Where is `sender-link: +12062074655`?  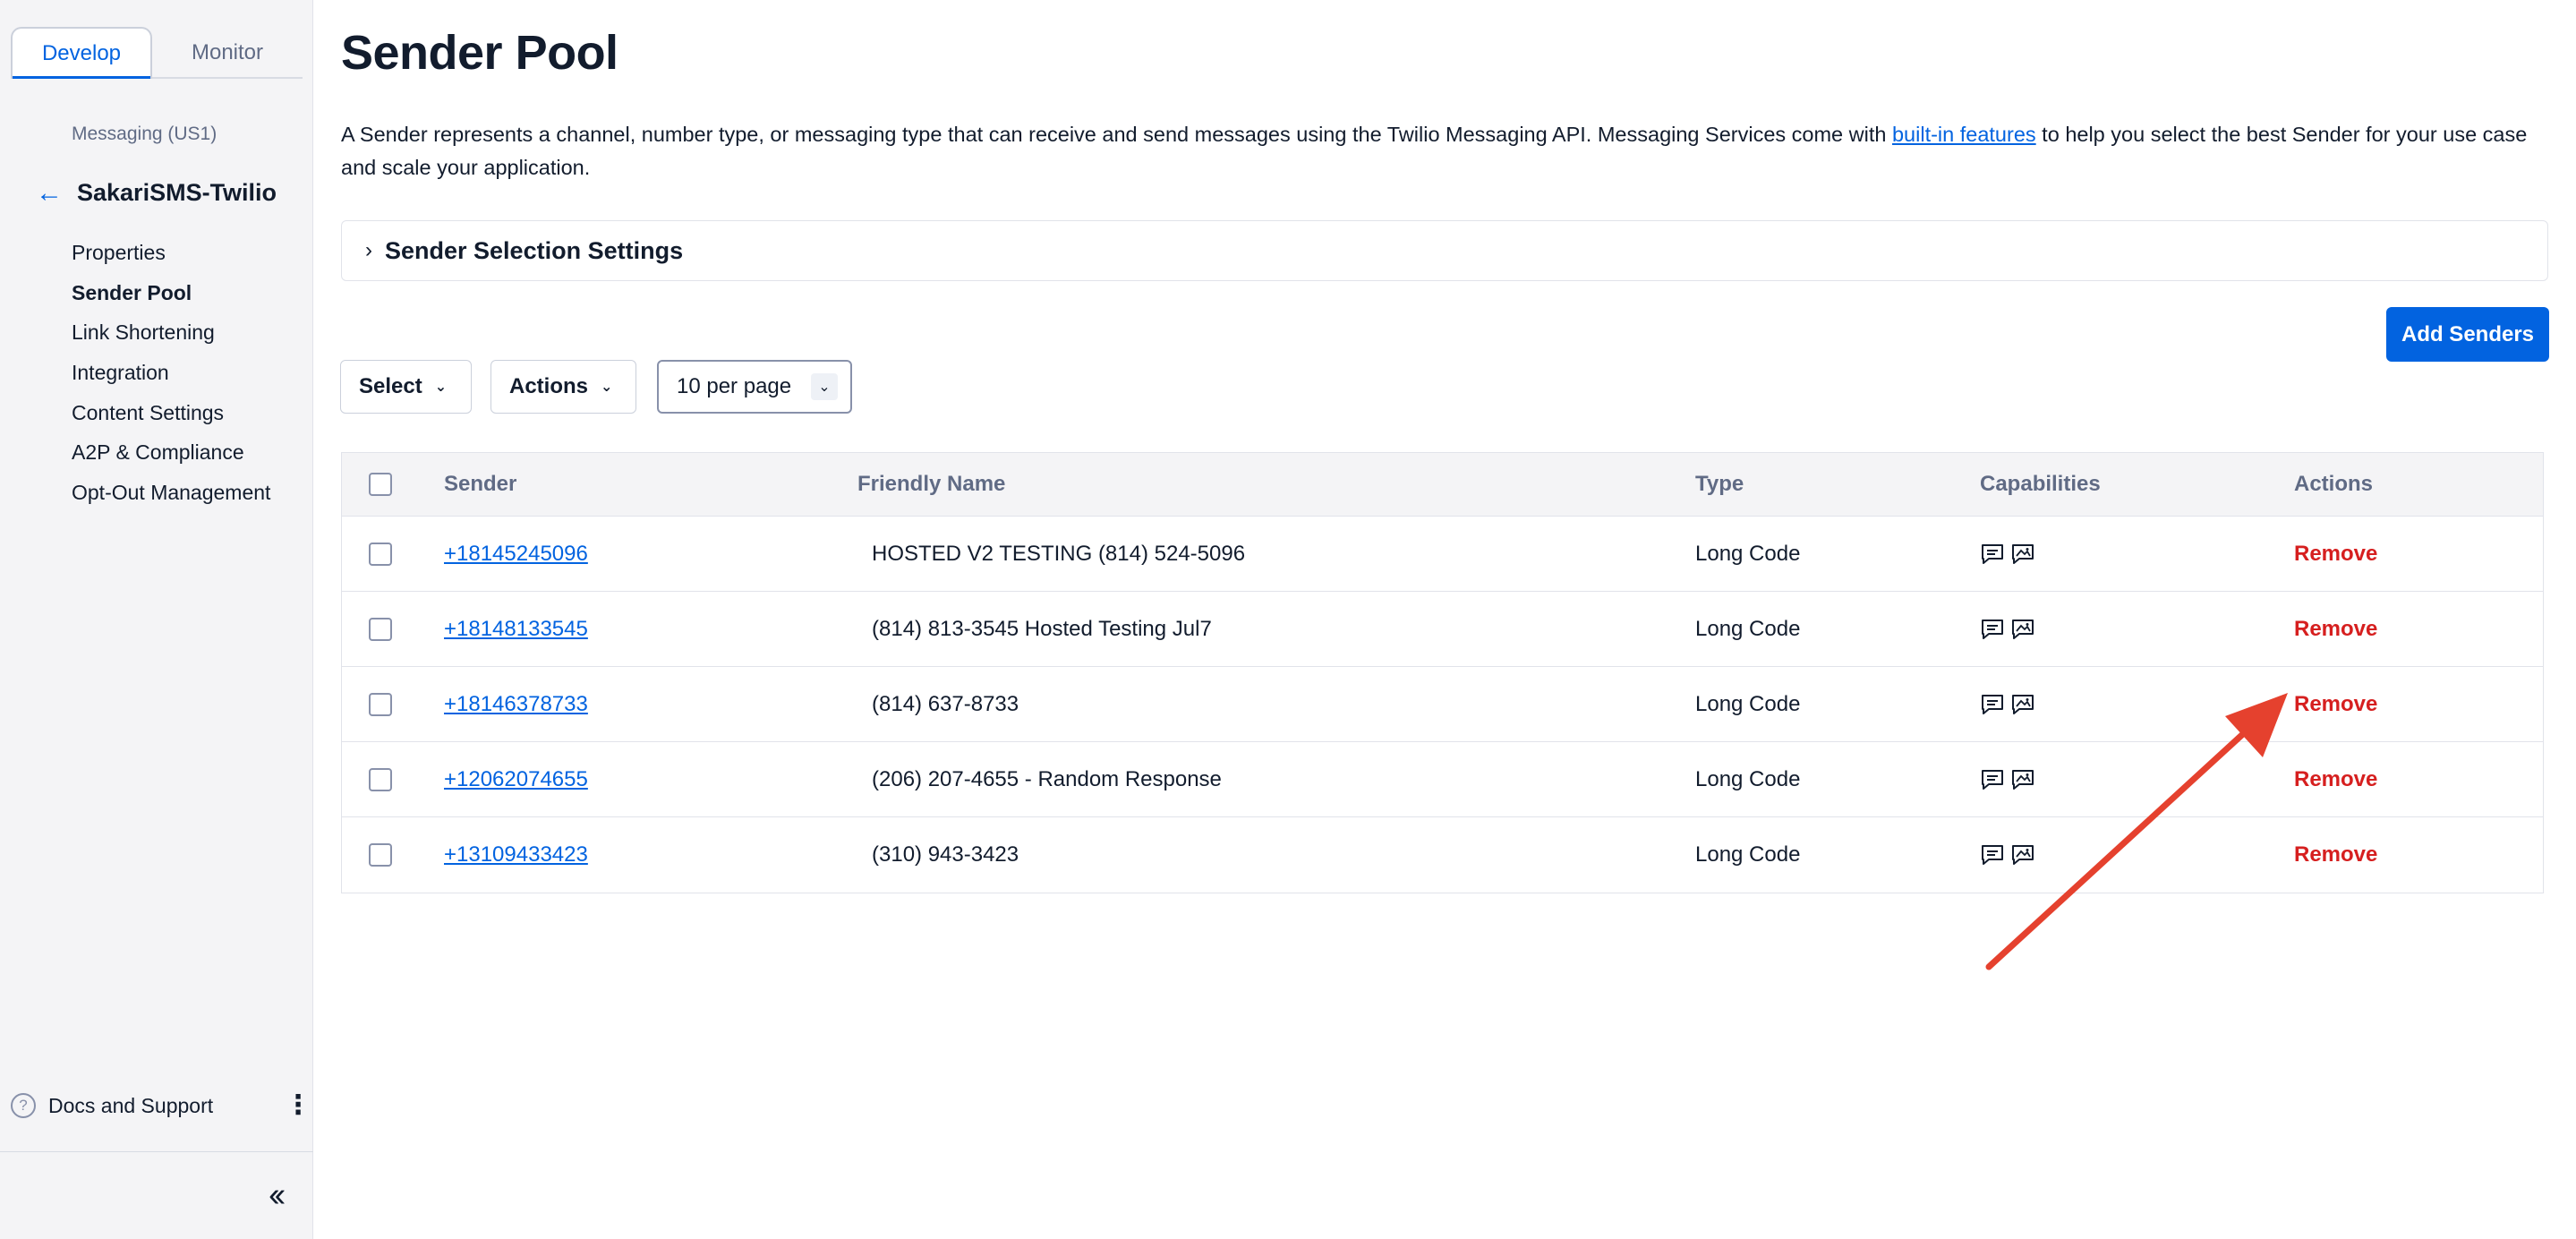
sender-link: +12062074655 is located at coordinates (516, 779).